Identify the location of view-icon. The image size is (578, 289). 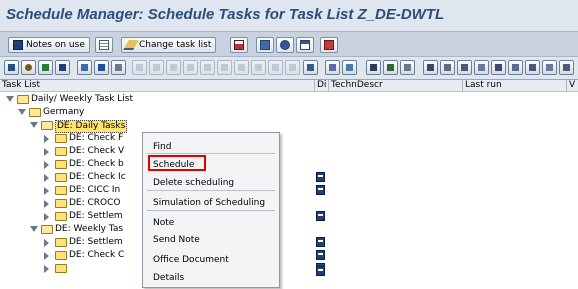
(498, 67).